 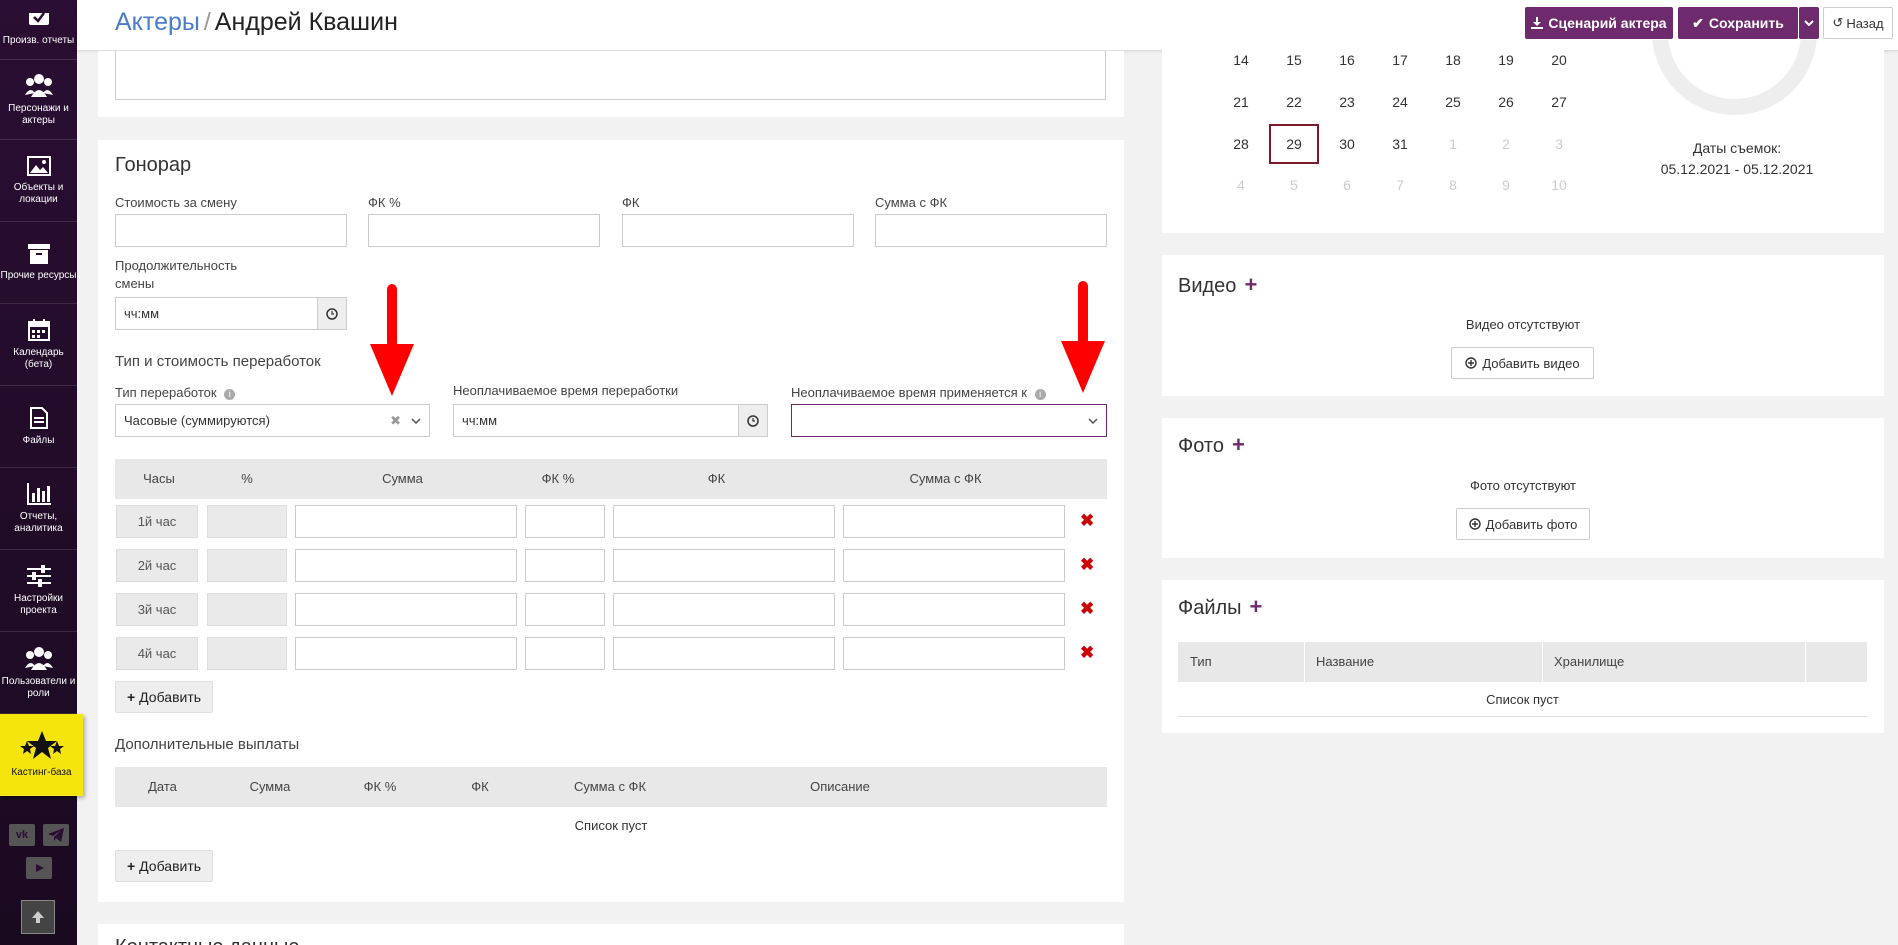 What do you see at coordinates (1531, 363) in the screenshot?
I see `add-video-label: Добавить видео` at bounding box center [1531, 363].